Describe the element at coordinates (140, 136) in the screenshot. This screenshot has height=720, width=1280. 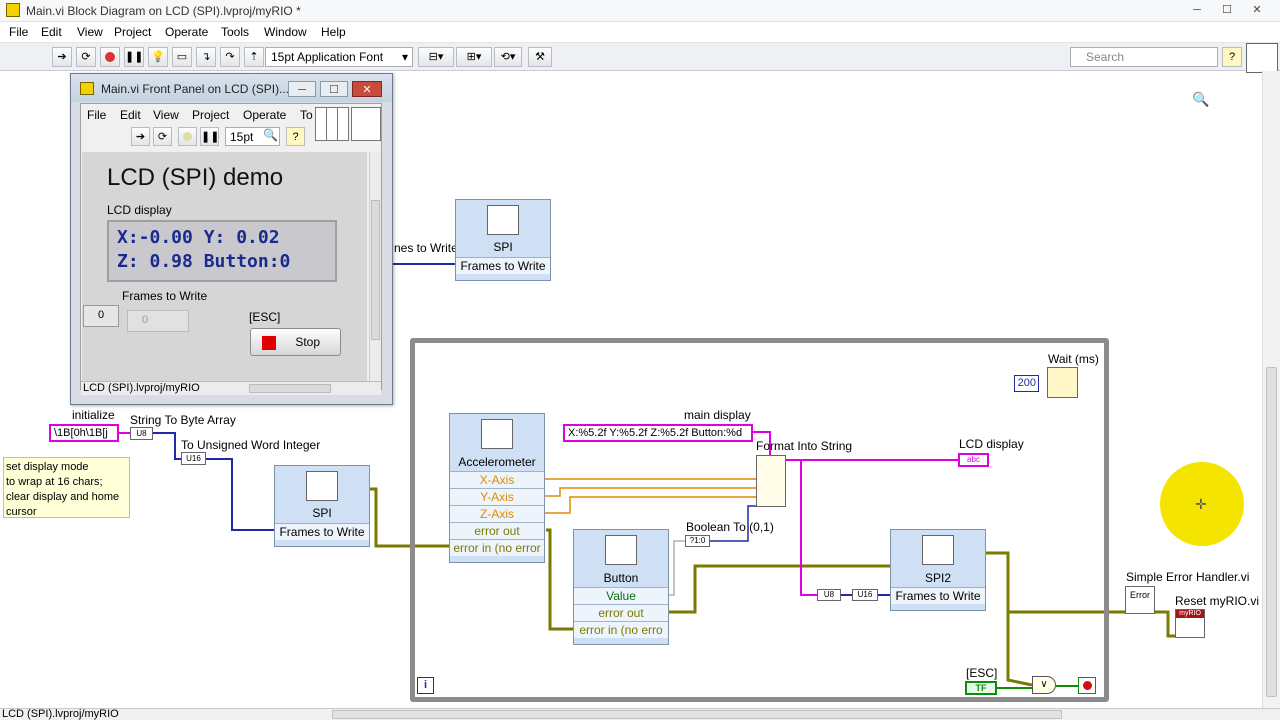
I see `fp-run-icon: ➔` at that location.